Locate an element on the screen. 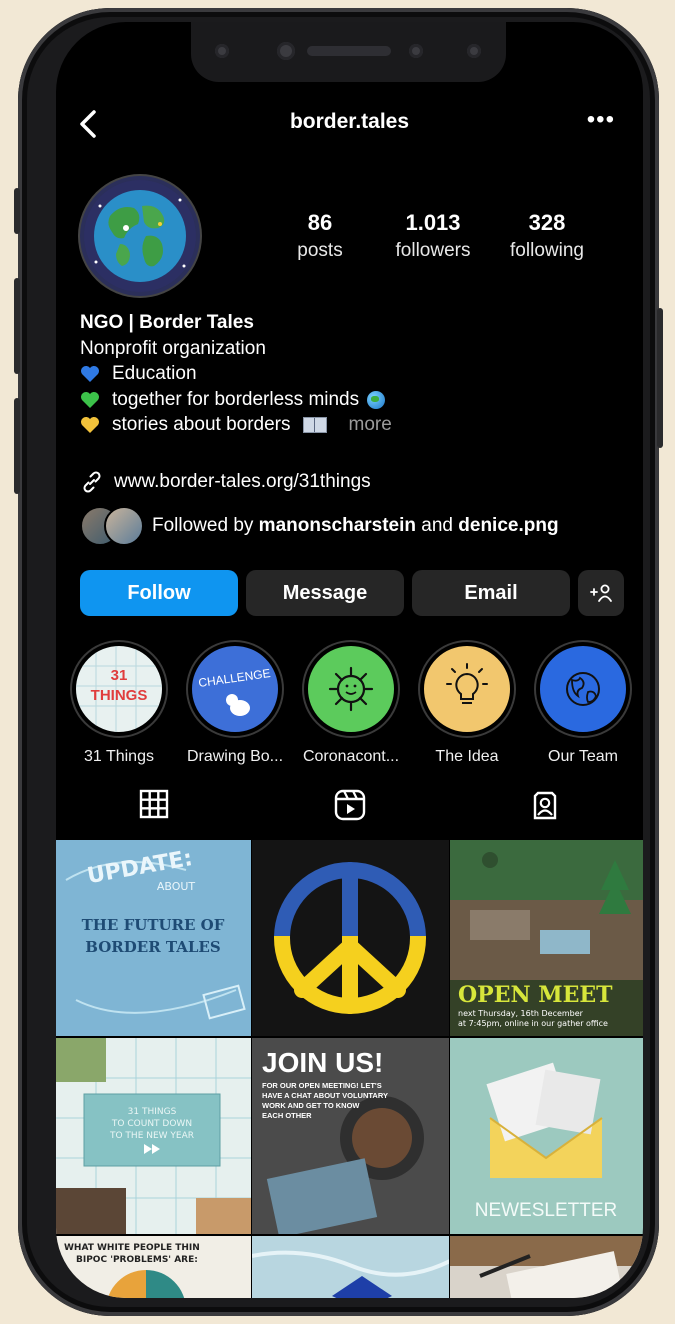 The width and height of the screenshot is (675, 1324). peace-sign-icon is located at coordinates (350, 938).